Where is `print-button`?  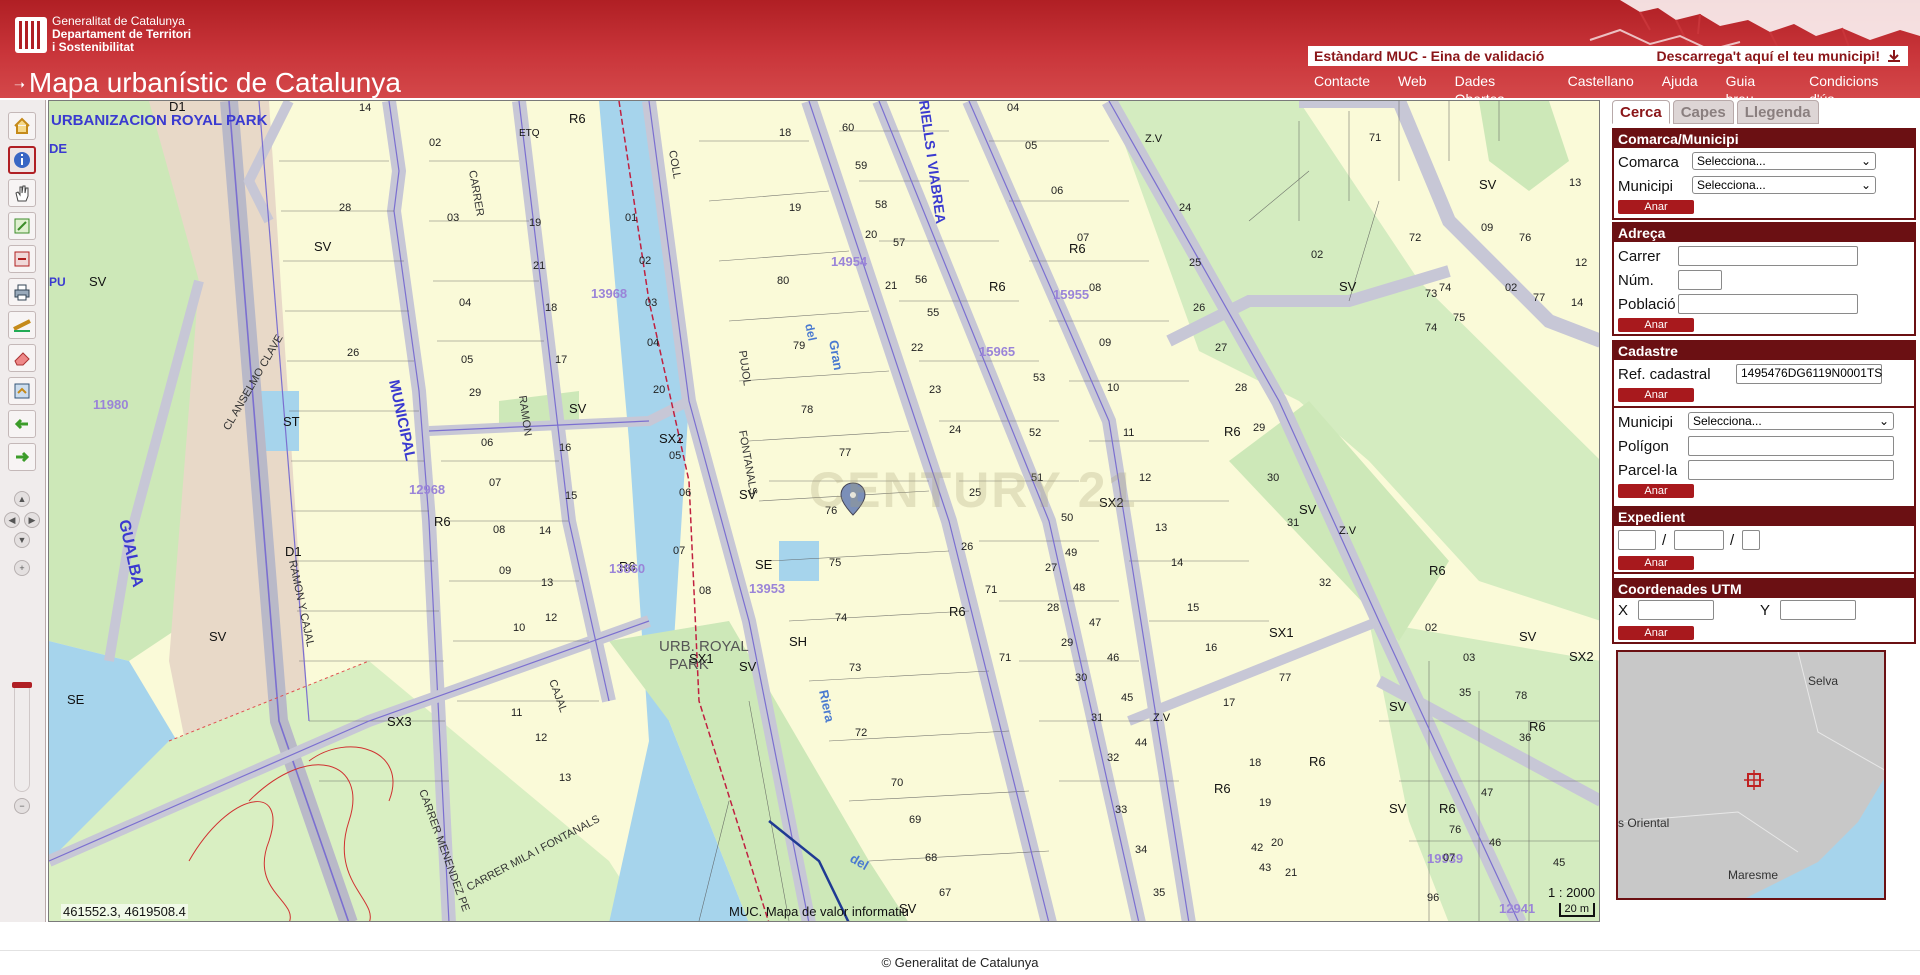
print-button is located at coordinates (22, 292).